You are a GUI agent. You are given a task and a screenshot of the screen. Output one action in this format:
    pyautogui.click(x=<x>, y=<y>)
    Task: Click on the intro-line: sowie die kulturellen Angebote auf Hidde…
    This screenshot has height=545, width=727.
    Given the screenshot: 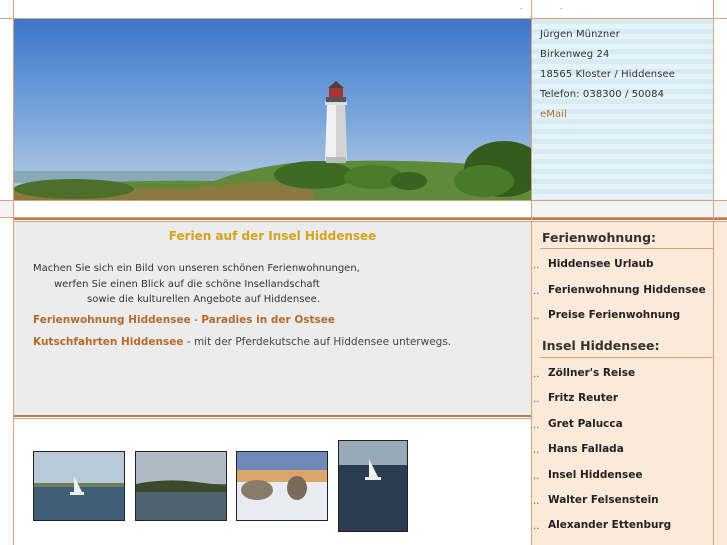 What is the action you would take?
    pyautogui.click(x=203, y=299)
    